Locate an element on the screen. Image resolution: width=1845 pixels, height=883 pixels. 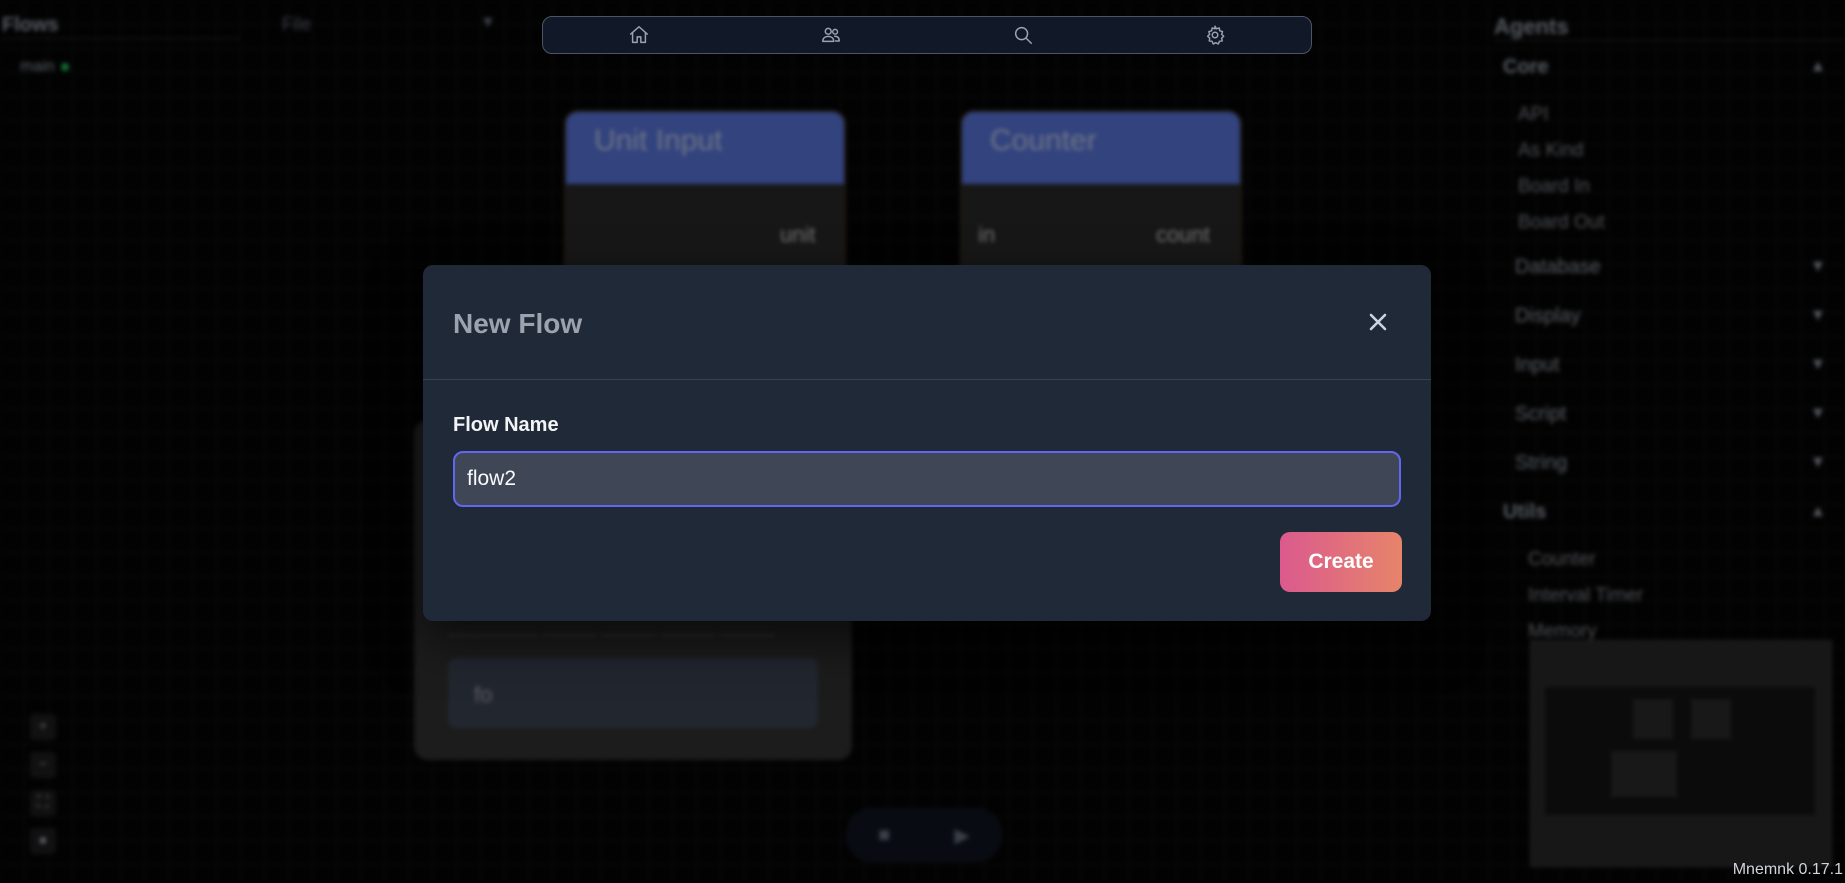
search-icon is located at coordinates (1023, 35).